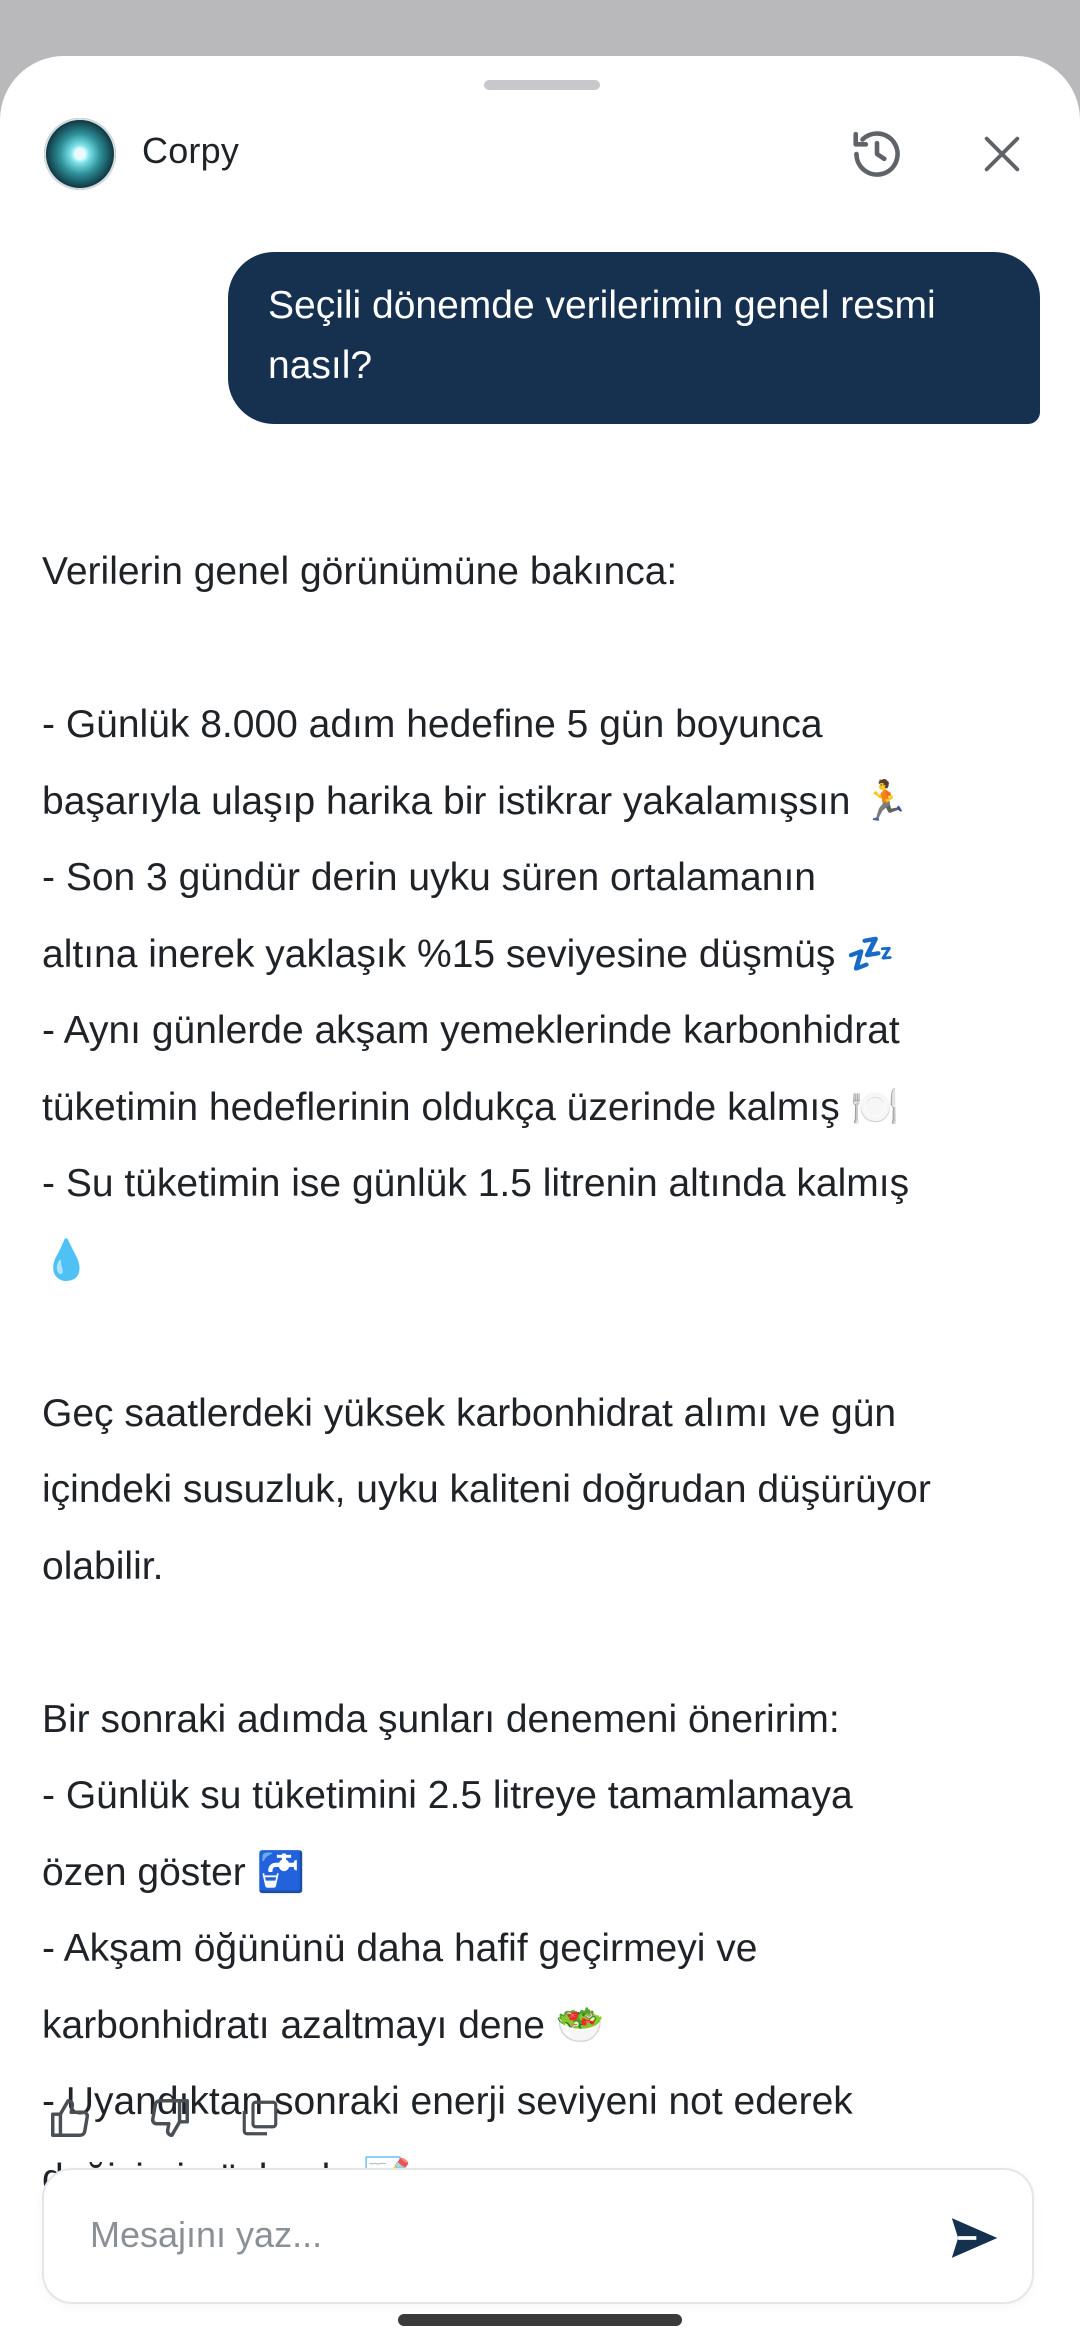  Describe the element at coordinates (103, 1566) in the screenshot. I see `message-line: olabilir.` at that location.